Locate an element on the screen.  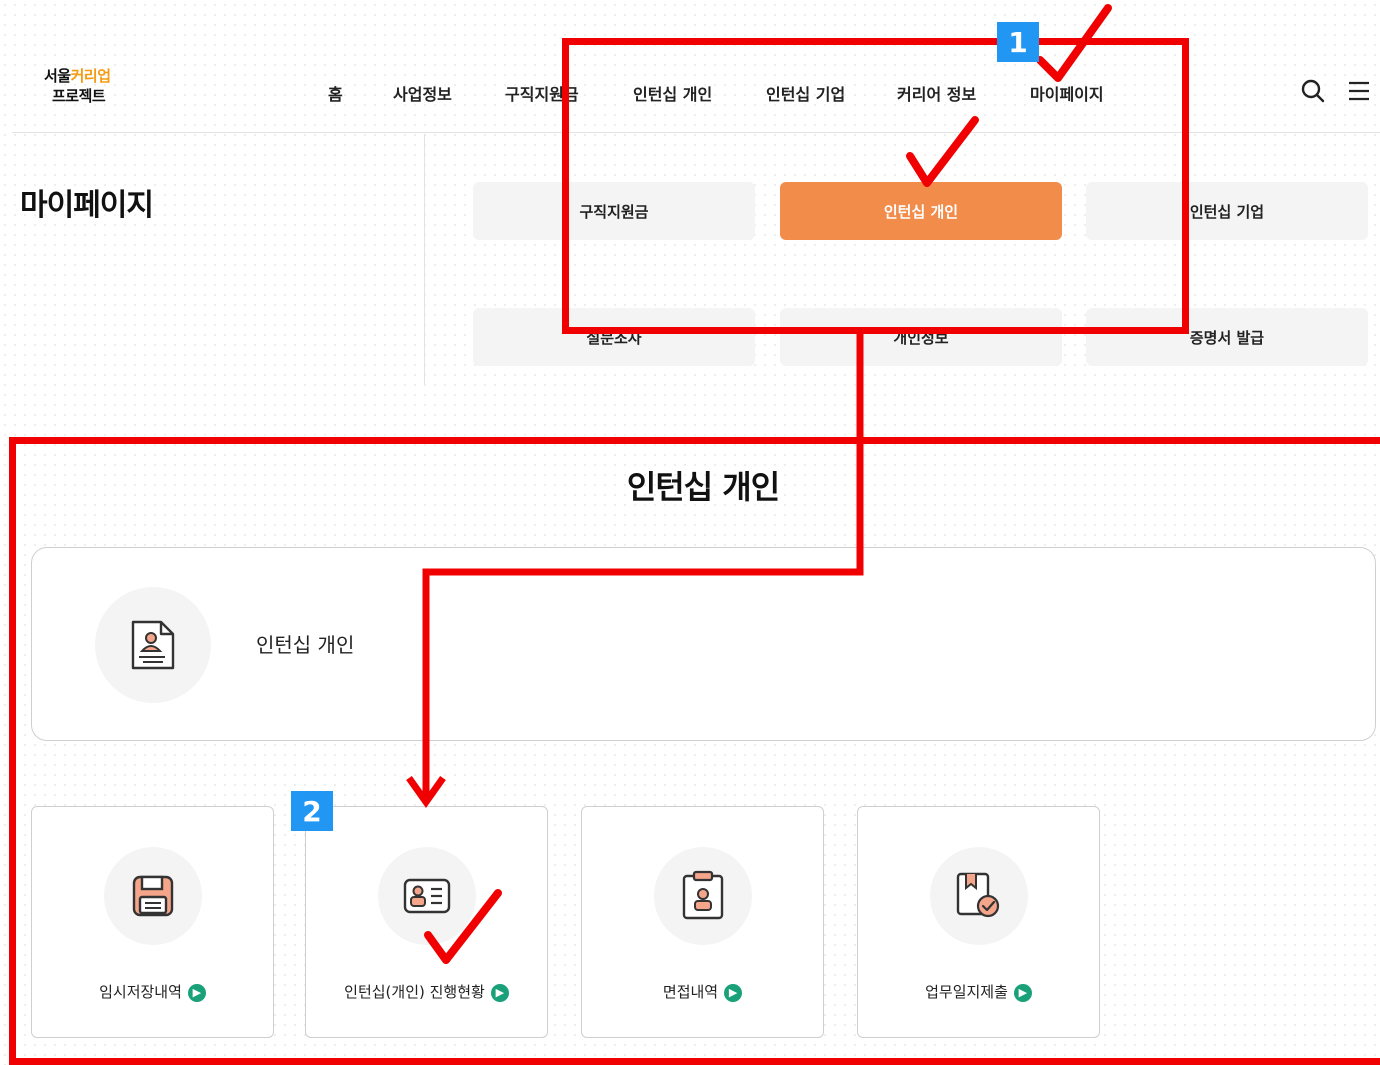
step-badge-1: 1 is located at coordinates (1018, 42).